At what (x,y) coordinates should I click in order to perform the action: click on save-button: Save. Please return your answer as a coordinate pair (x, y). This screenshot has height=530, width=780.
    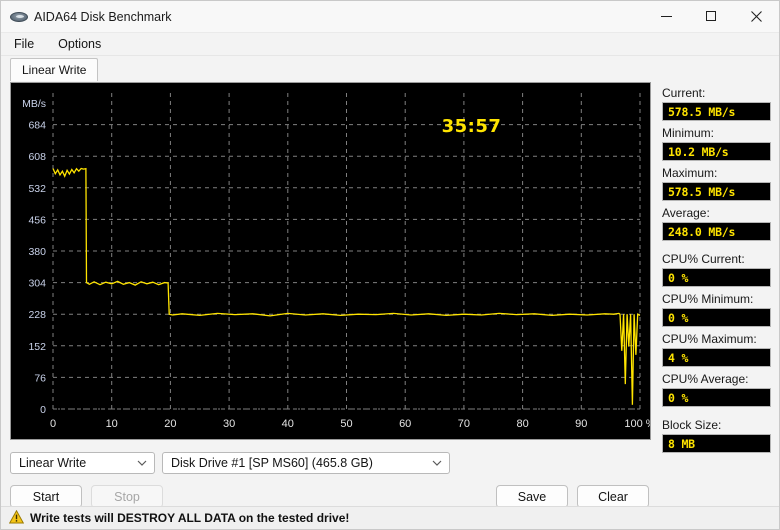
    Looking at the image, I should click on (532, 496).